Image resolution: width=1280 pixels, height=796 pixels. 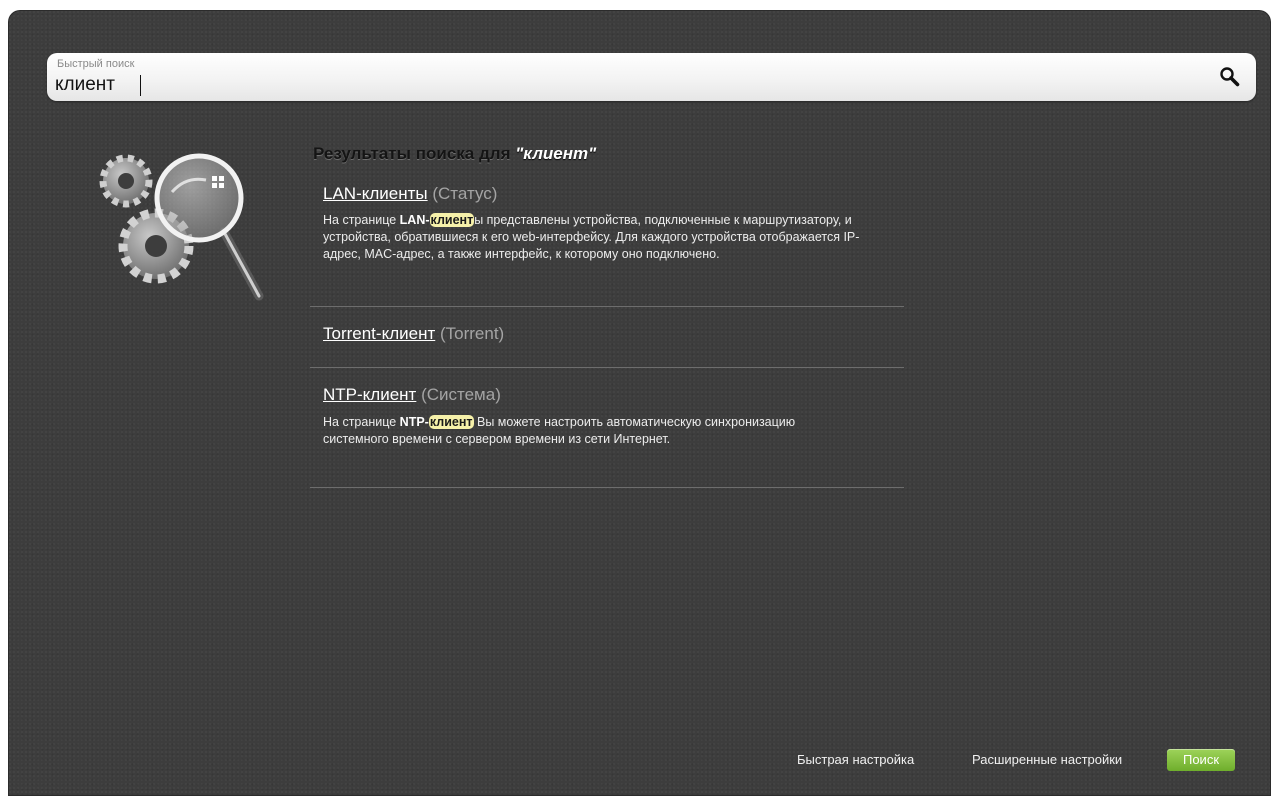 I want to click on small-gear, so click(x=126, y=181).